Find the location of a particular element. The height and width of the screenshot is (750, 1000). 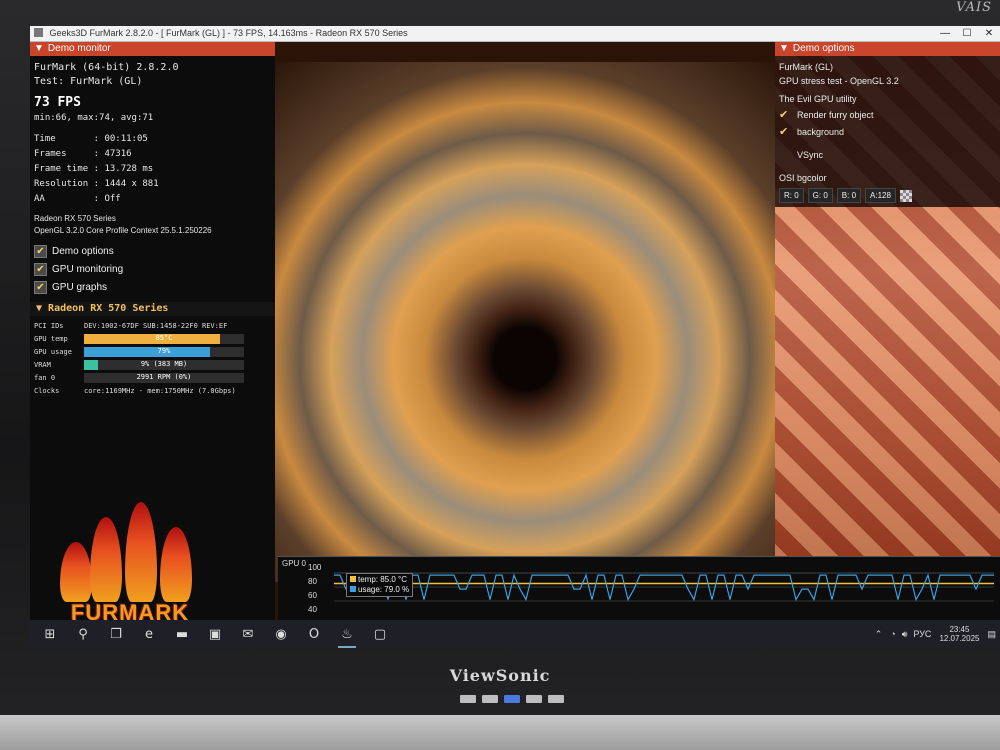

green-field: G: 0 is located at coordinates (820, 195).